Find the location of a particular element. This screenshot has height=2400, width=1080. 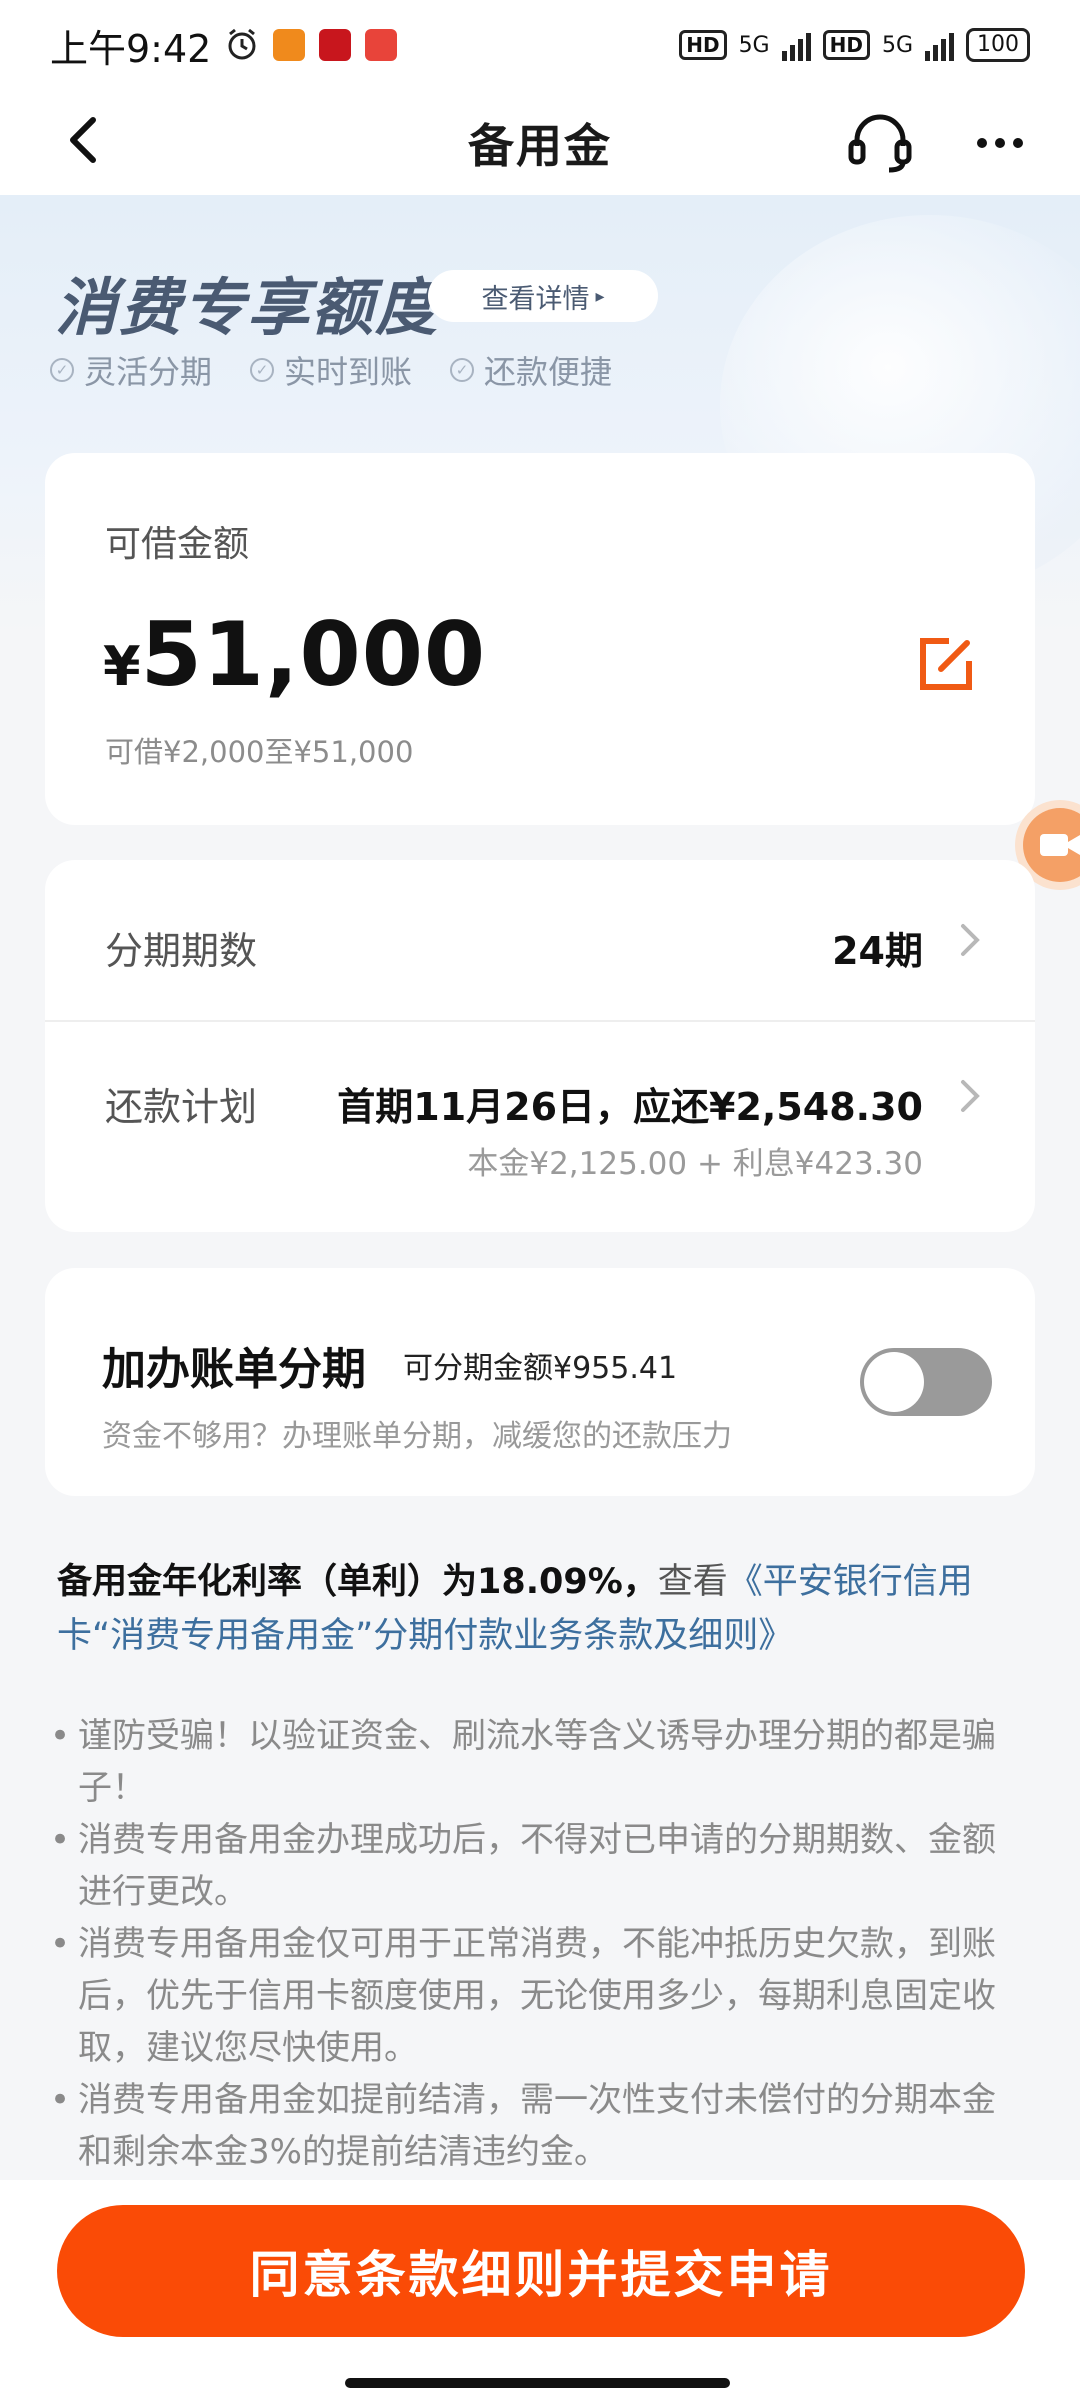

nav-bar: 备用金 is located at coordinates (540, 142).